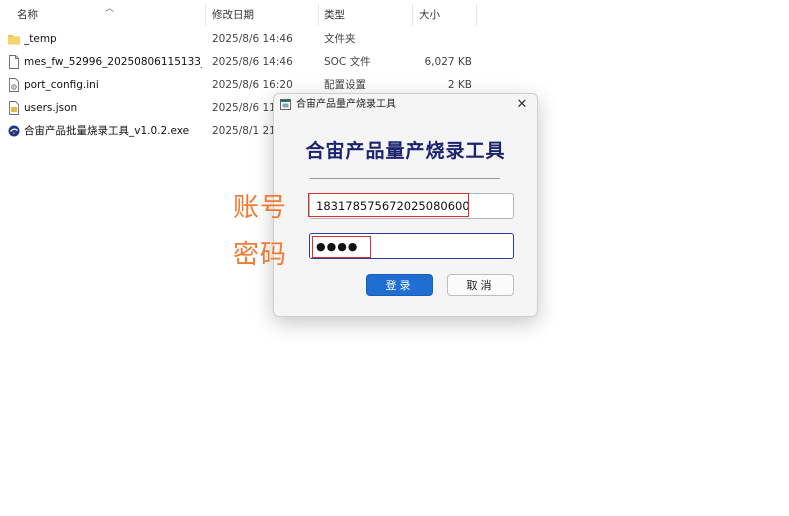 The image size is (789, 516). I want to click on file-date: 2025/8/6 16:20, so click(252, 85).